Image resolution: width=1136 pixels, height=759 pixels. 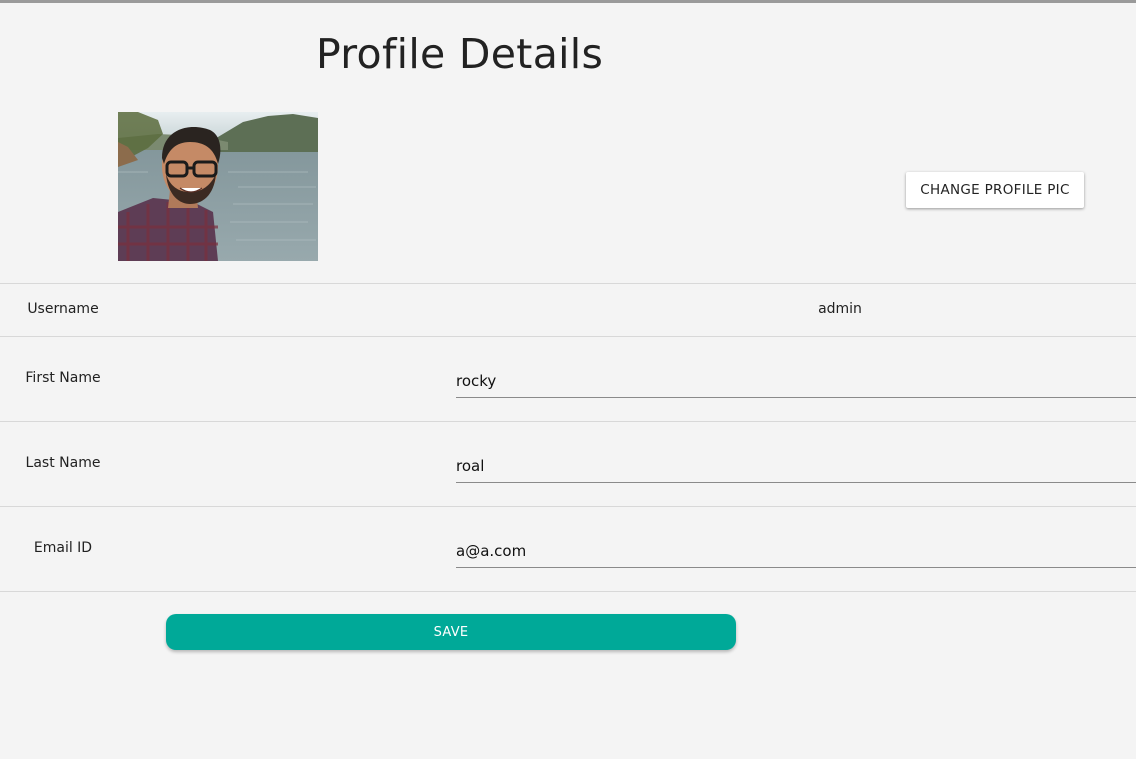 What do you see at coordinates (63, 309) in the screenshot?
I see `username-label: Username` at bounding box center [63, 309].